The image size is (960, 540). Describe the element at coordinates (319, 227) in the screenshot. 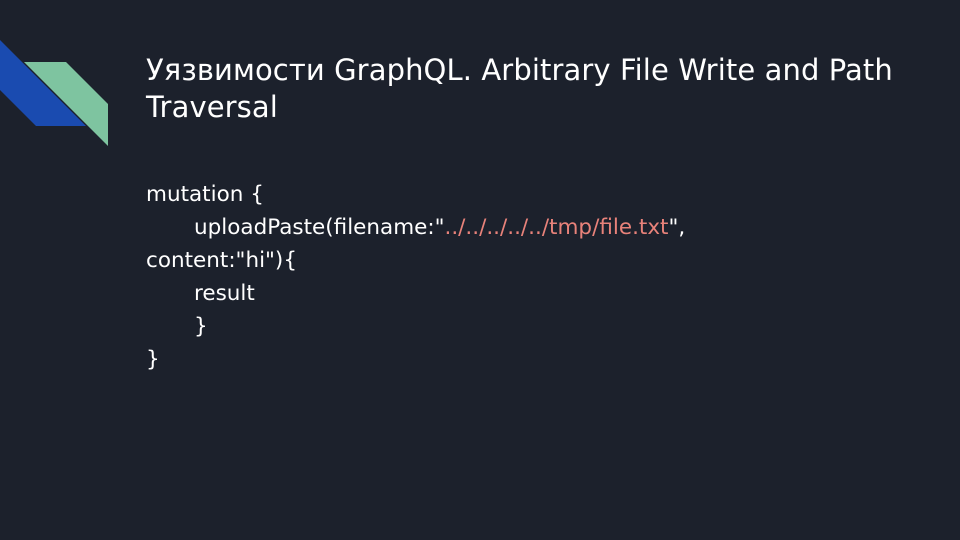

I see `code-text: uploadPaste(filename:"` at that location.